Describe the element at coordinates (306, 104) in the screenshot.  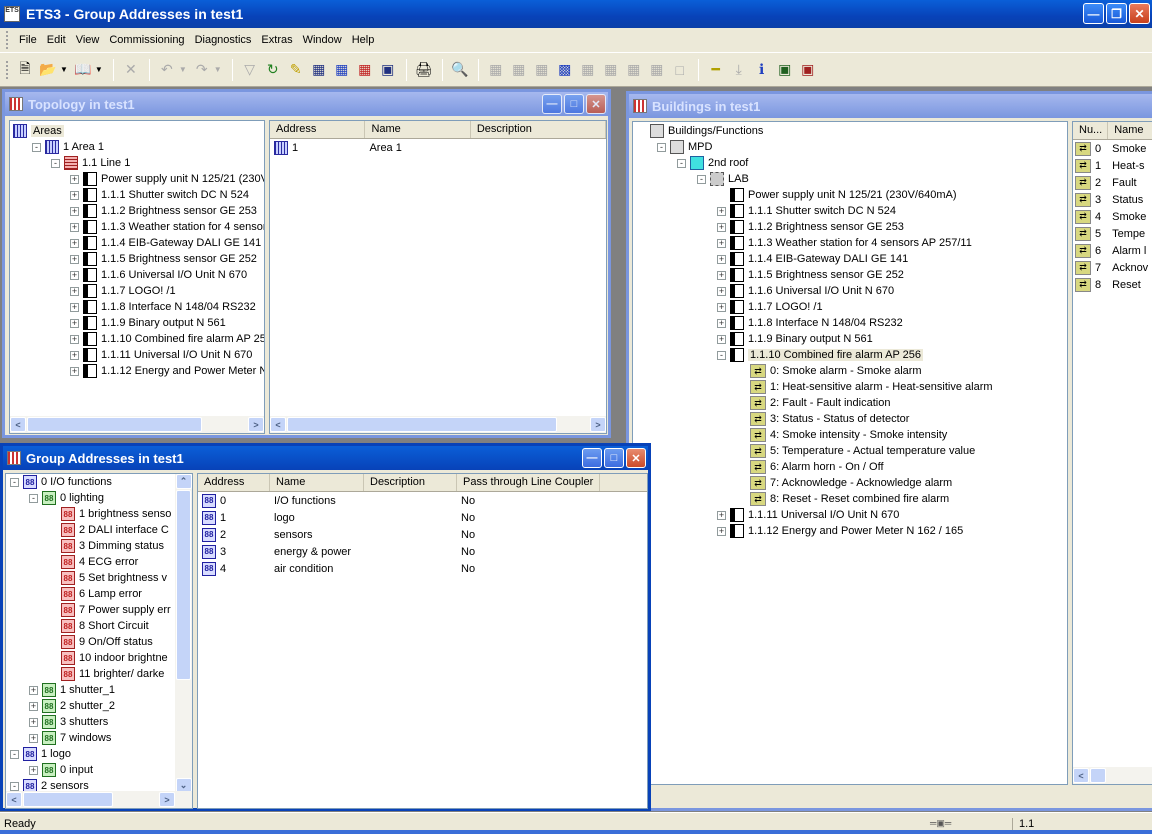
I see `topology-title-bar: Topology in test1 — □ ✕` at that location.